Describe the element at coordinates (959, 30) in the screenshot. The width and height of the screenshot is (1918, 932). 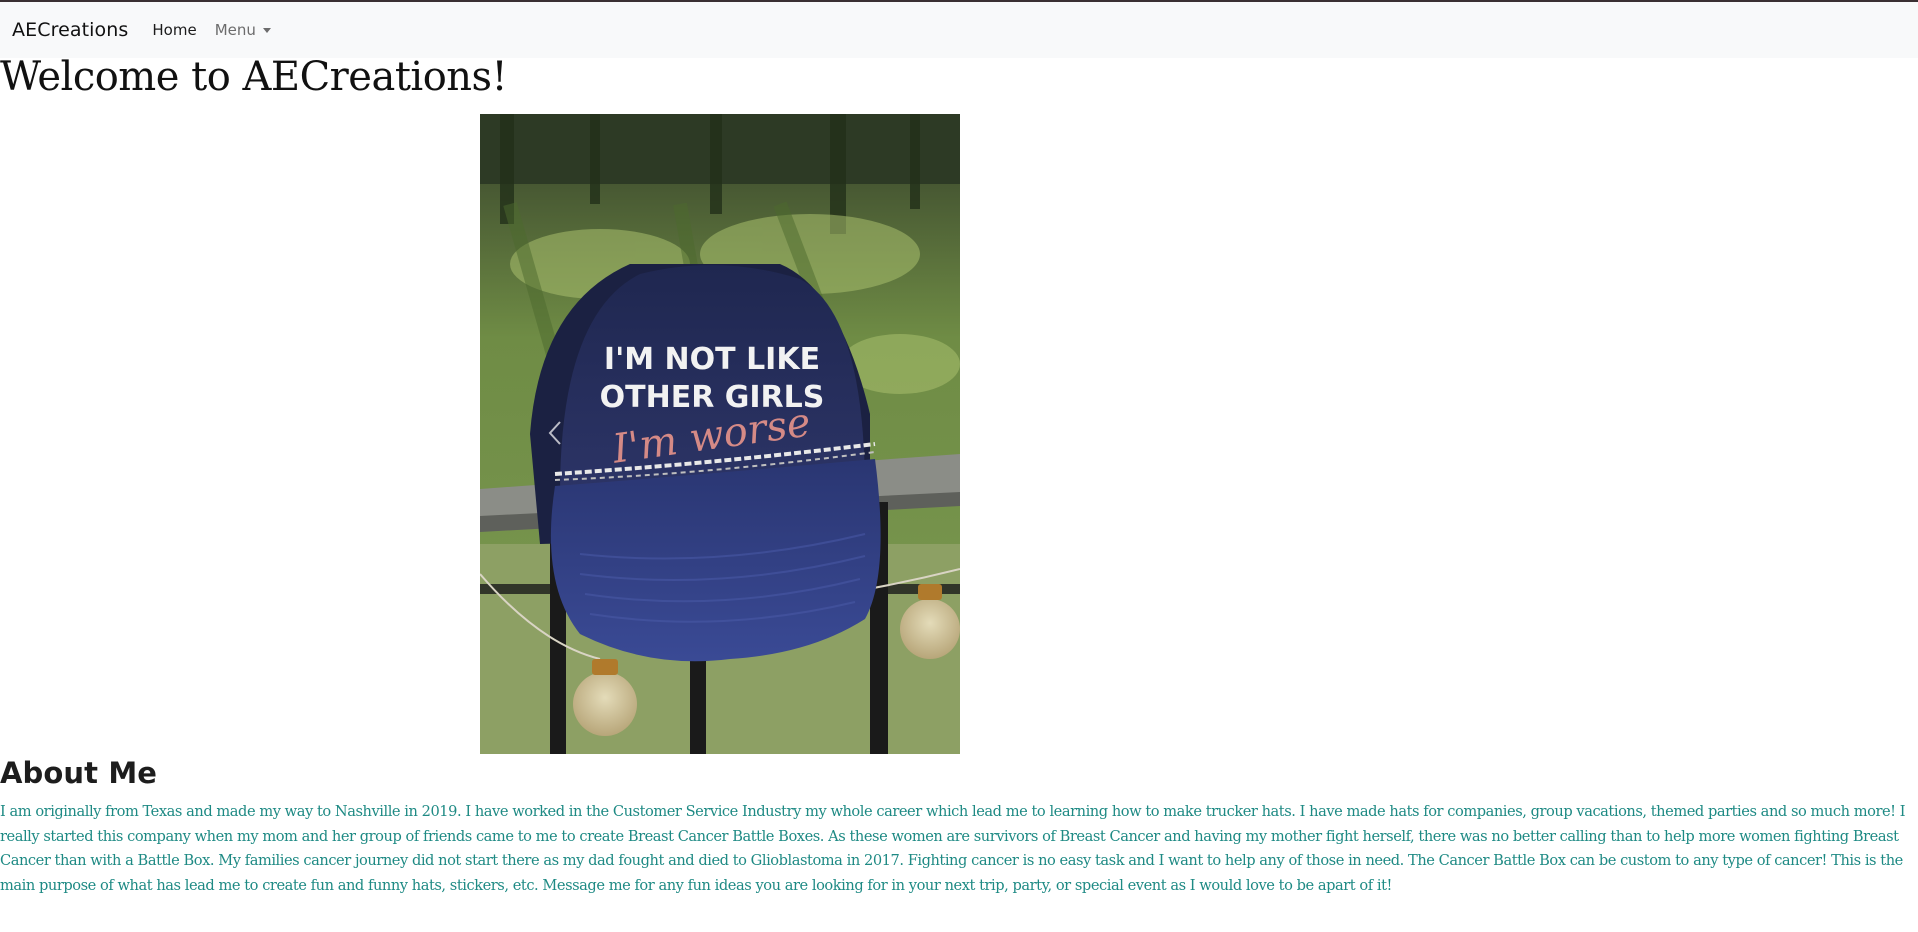
I see `navbar: AECreations Home Menu` at that location.